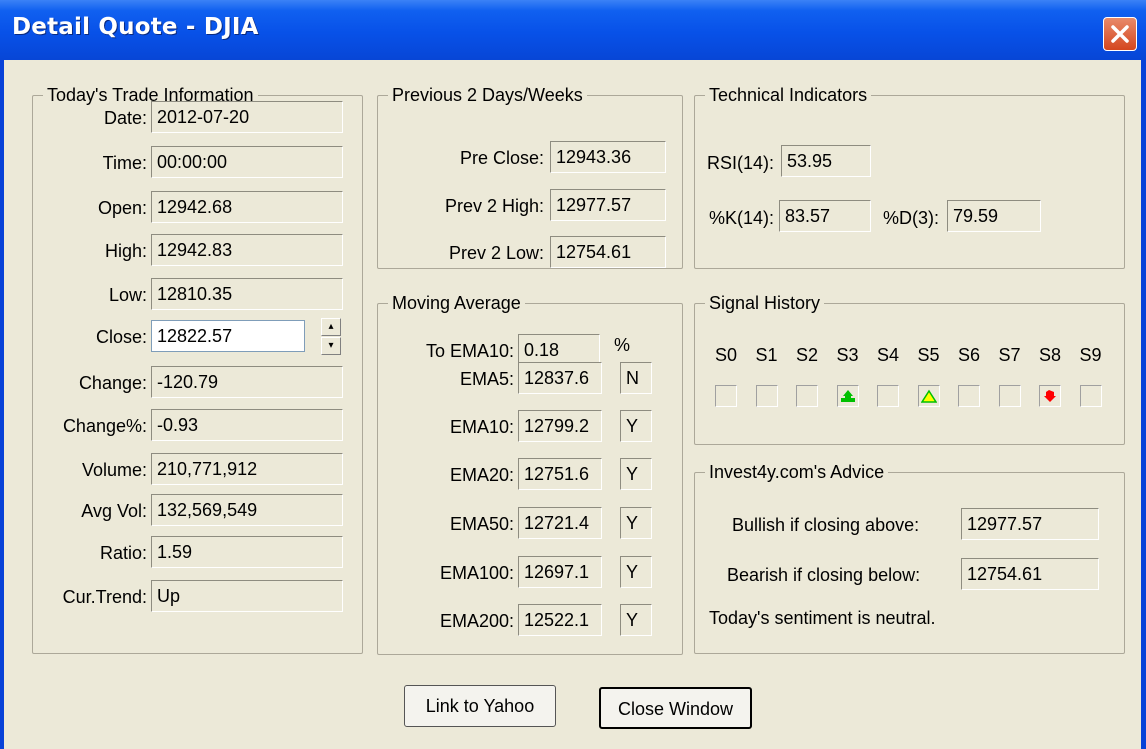 The image size is (1146, 749). I want to click on trade-value: 12810.35, so click(247, 294).